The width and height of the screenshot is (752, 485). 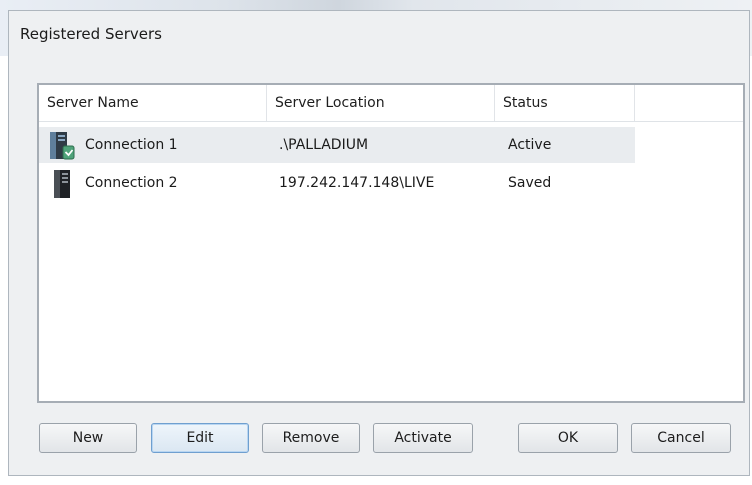 I want to click on list-header: Server Name Server Location Status, so click(x=391, y=103).